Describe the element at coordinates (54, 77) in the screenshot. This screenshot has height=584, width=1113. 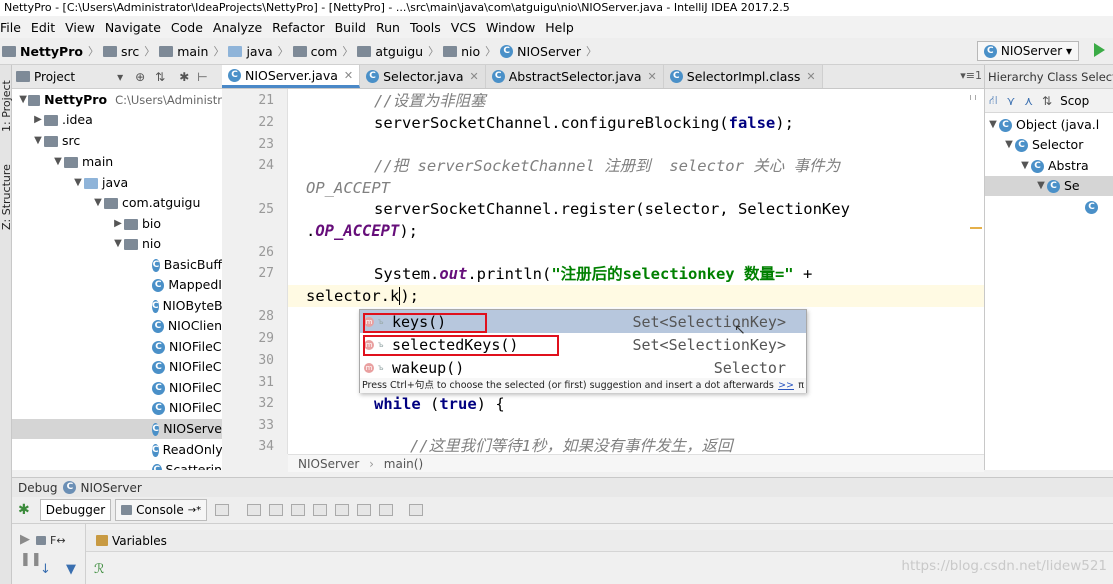
I see `project-view-select: Project` at that location.